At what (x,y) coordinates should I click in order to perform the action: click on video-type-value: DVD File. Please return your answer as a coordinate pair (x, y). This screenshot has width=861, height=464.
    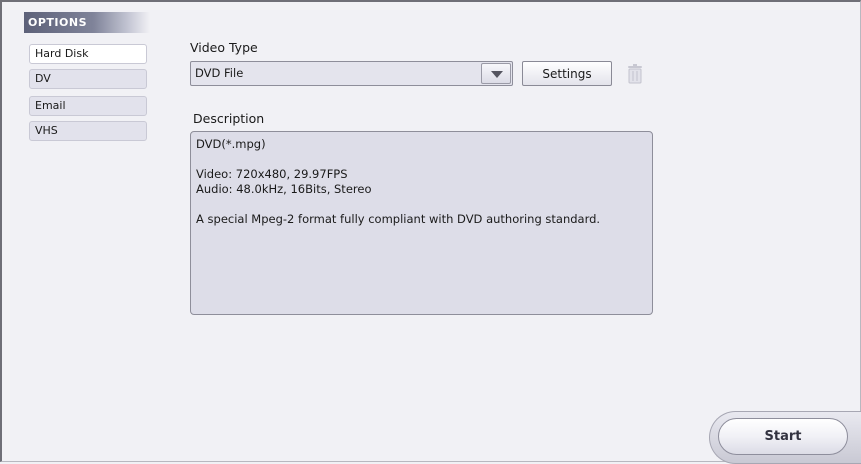
    Looking at the image, I should click on (219, 73).